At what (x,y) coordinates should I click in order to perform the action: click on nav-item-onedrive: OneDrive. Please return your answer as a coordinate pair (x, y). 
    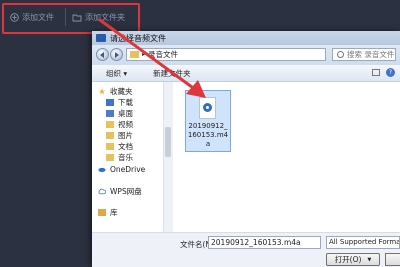
    Looking at the image, I should click on (121, 169).